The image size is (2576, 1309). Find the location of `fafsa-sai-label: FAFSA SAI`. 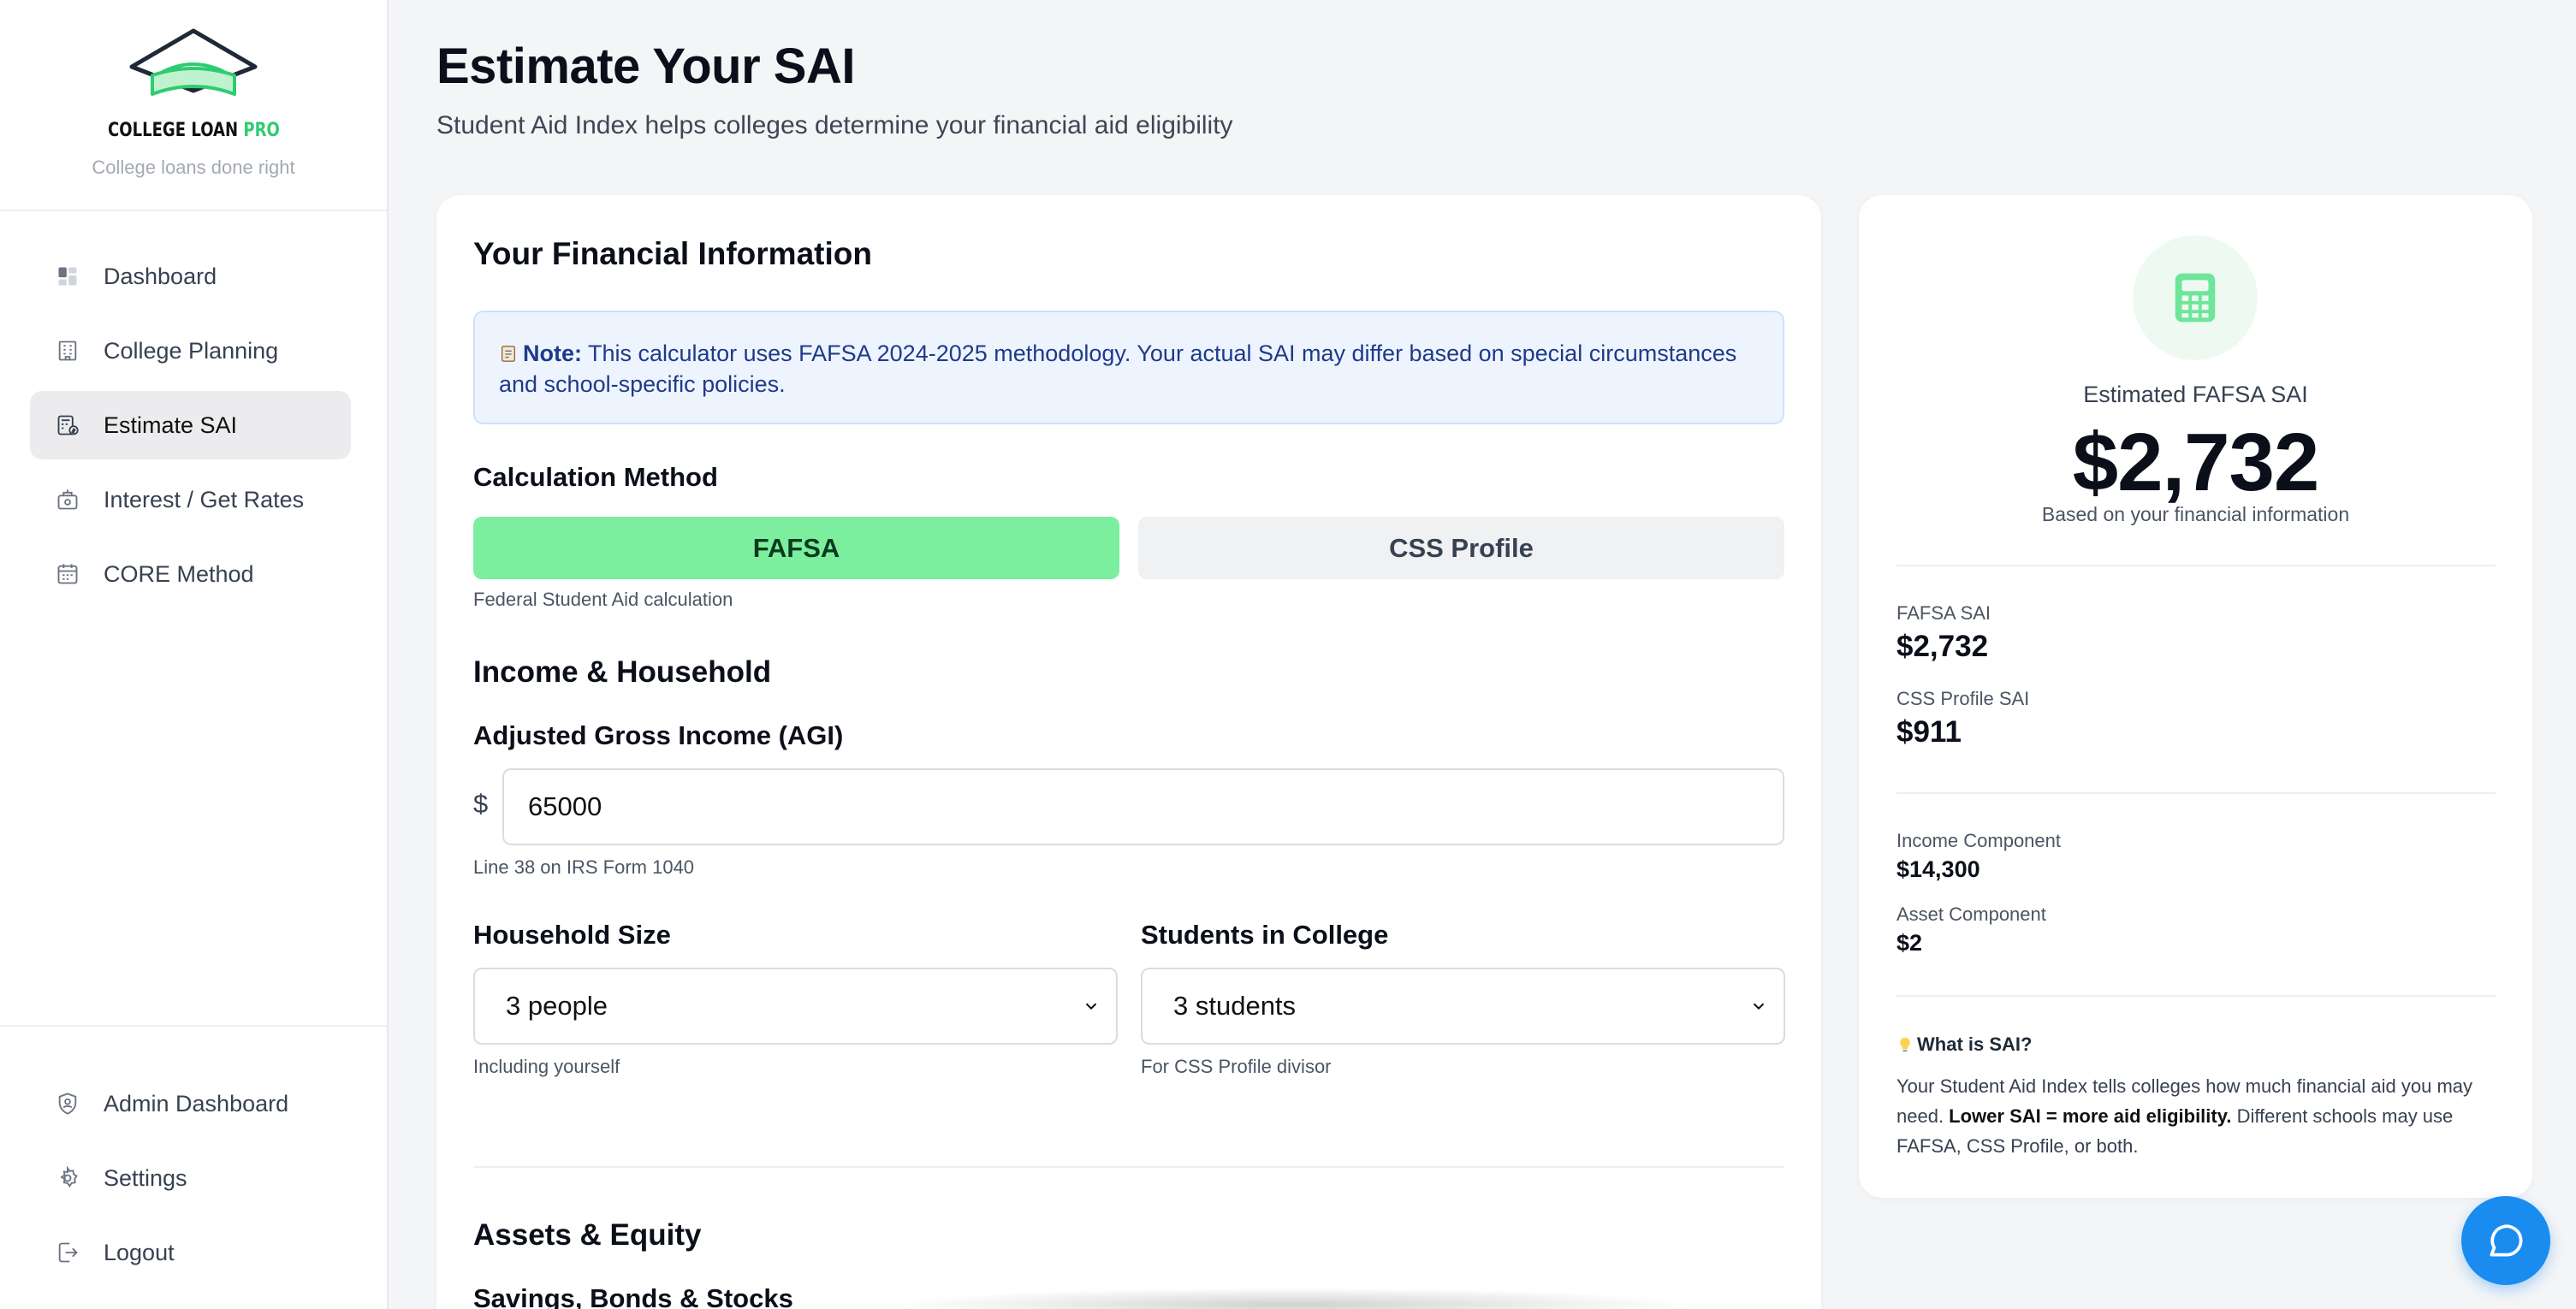

fafsa-sai-label: FAFSA SAI is located at coordinates (1943, 613).